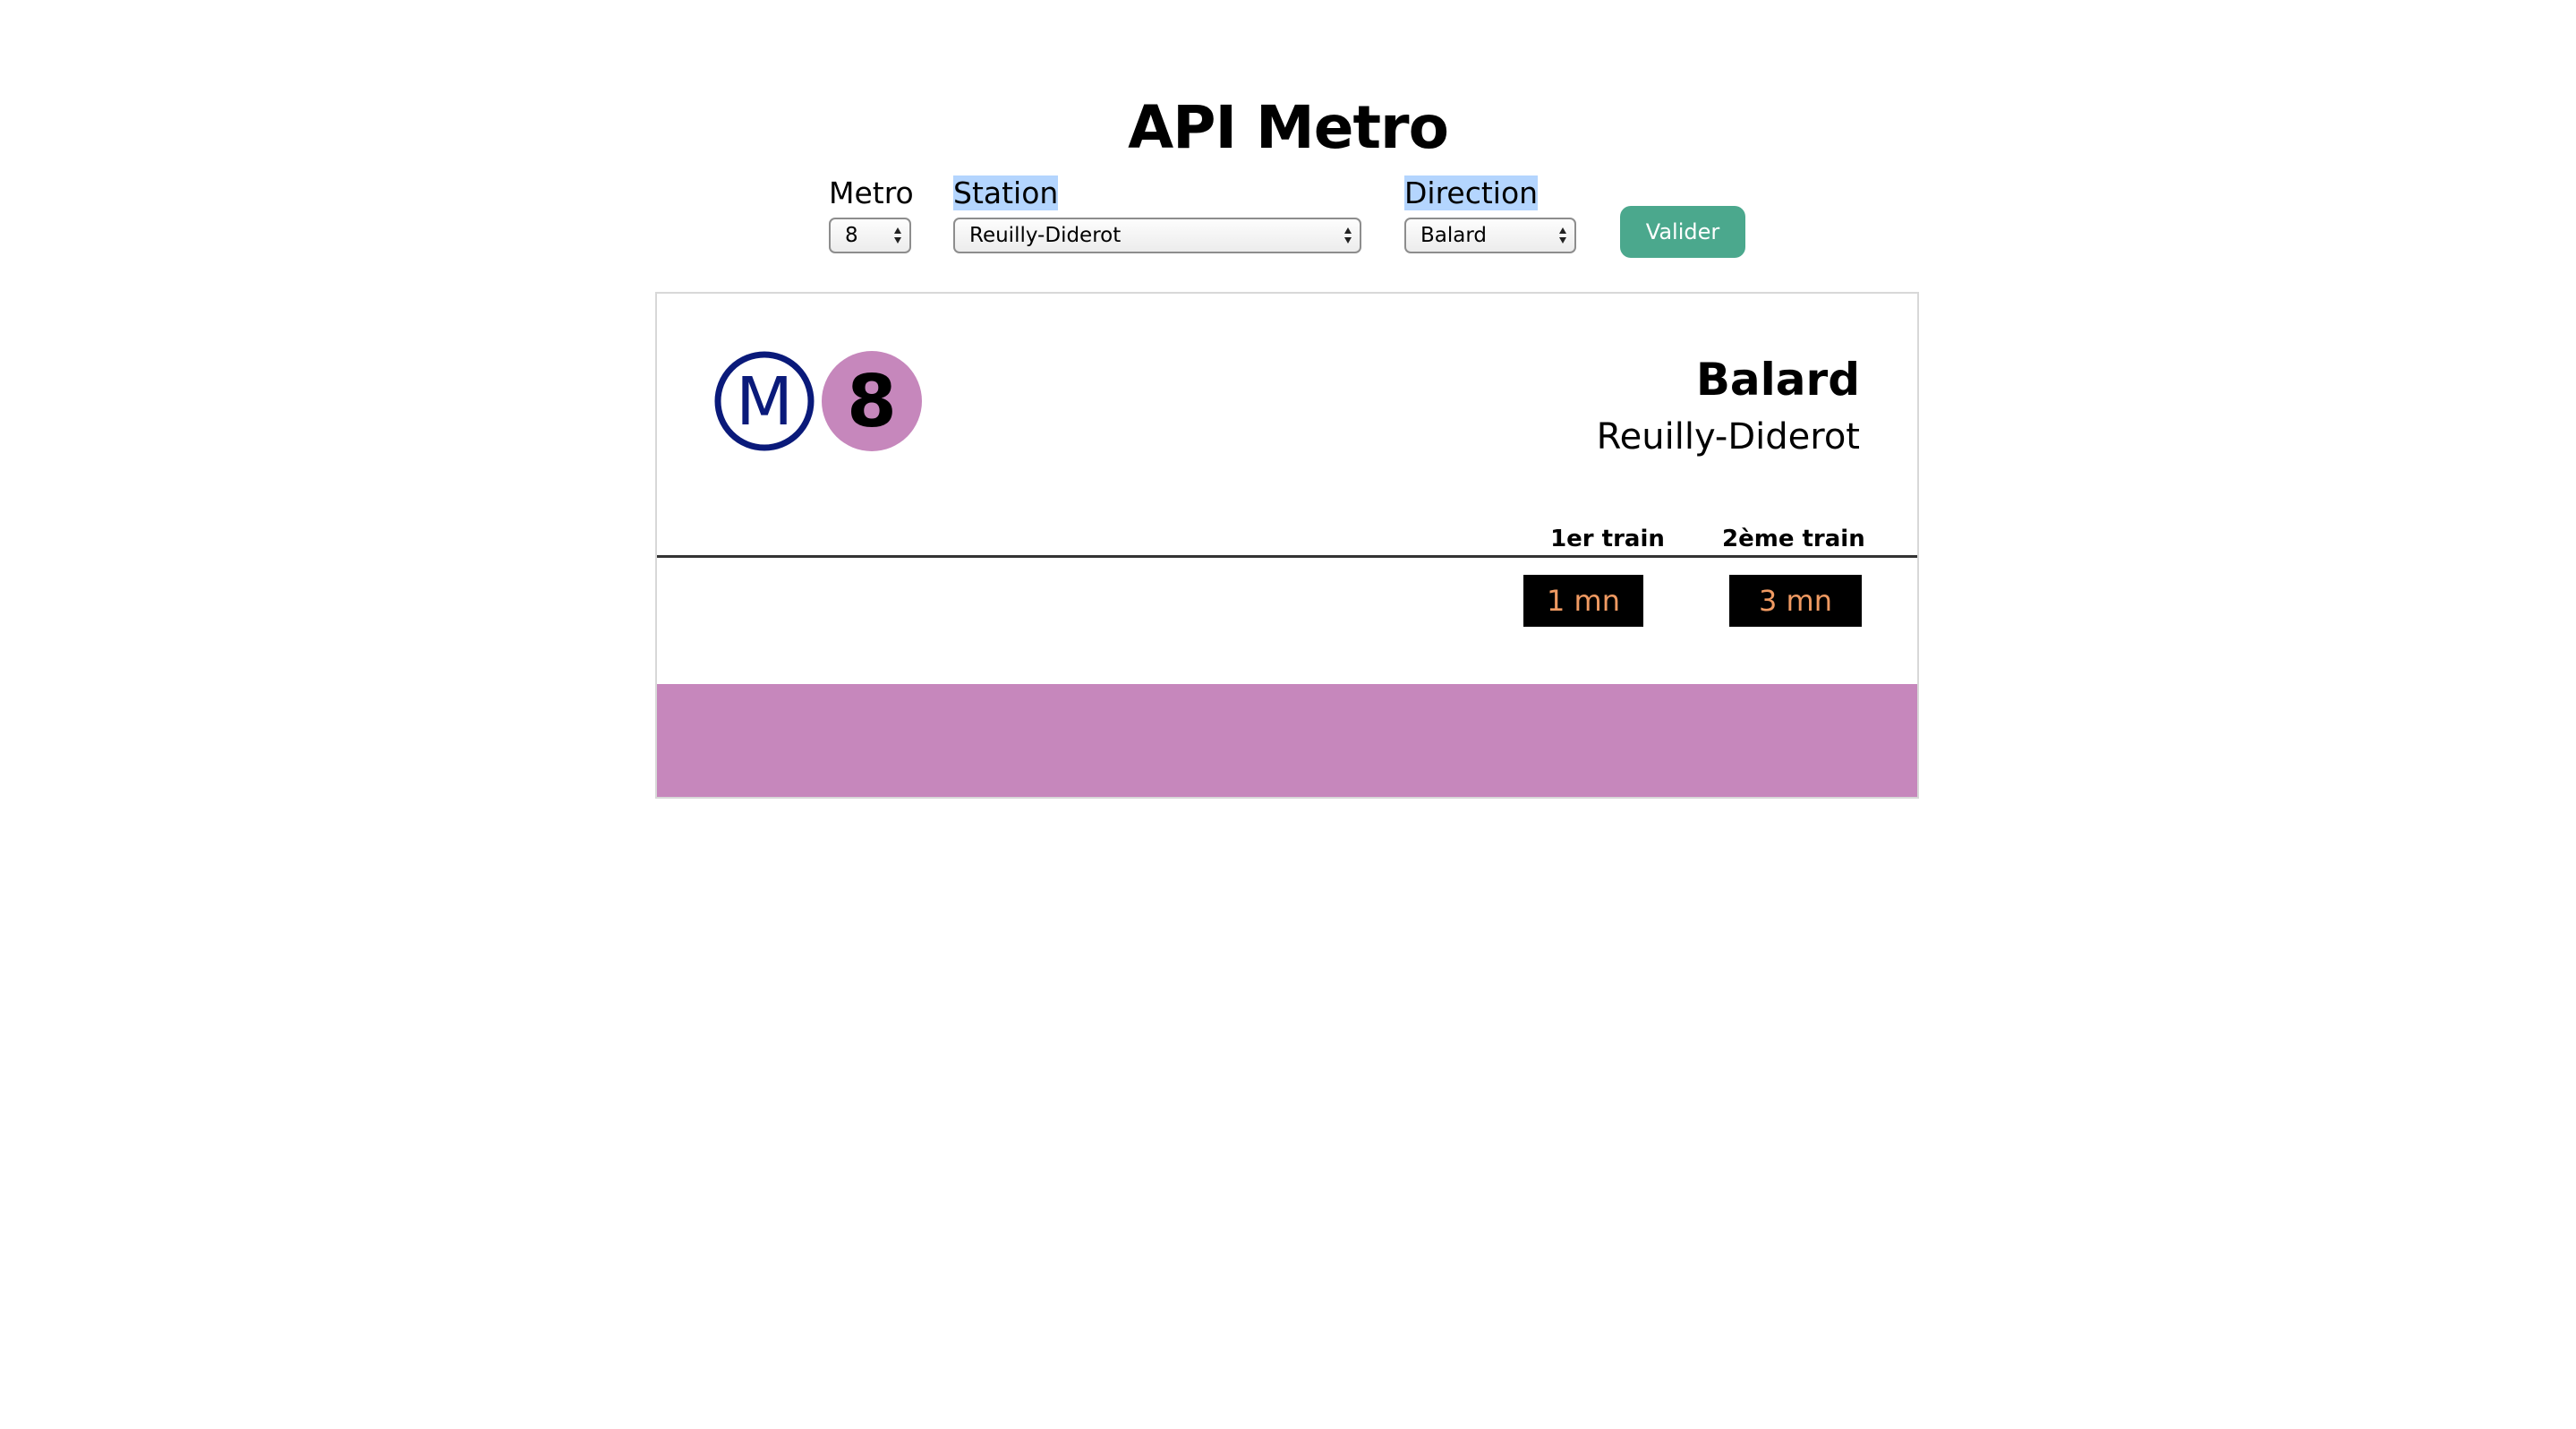 The height and width of the screenshot is (1429, 2576). What do you see at coordinates (1795, 601) in the screenshot?
I see `second-train-time: 3 mn` at bounding box center [1795, 601].